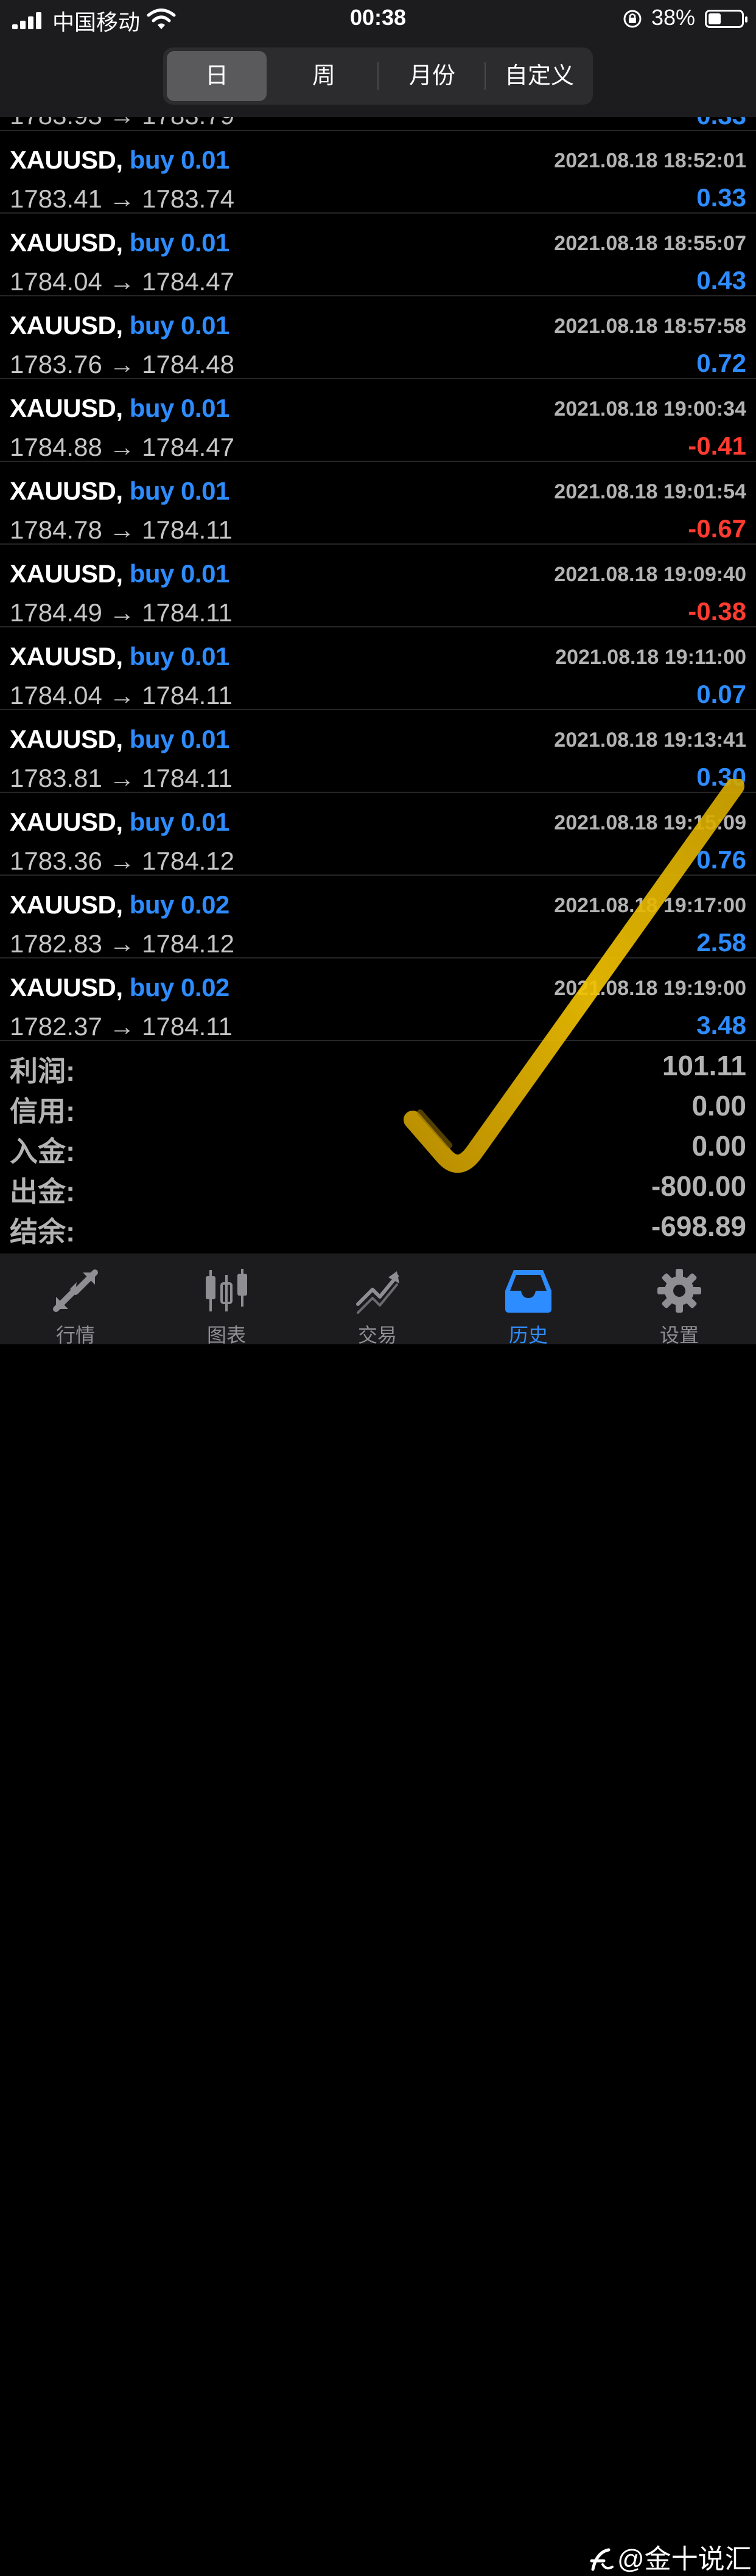 The image size is (756, 2576). What do you see at coordinates (42, 1191) in the screenshot?
I see `summary-label: 出金:` at bounding box center [42, 1191].